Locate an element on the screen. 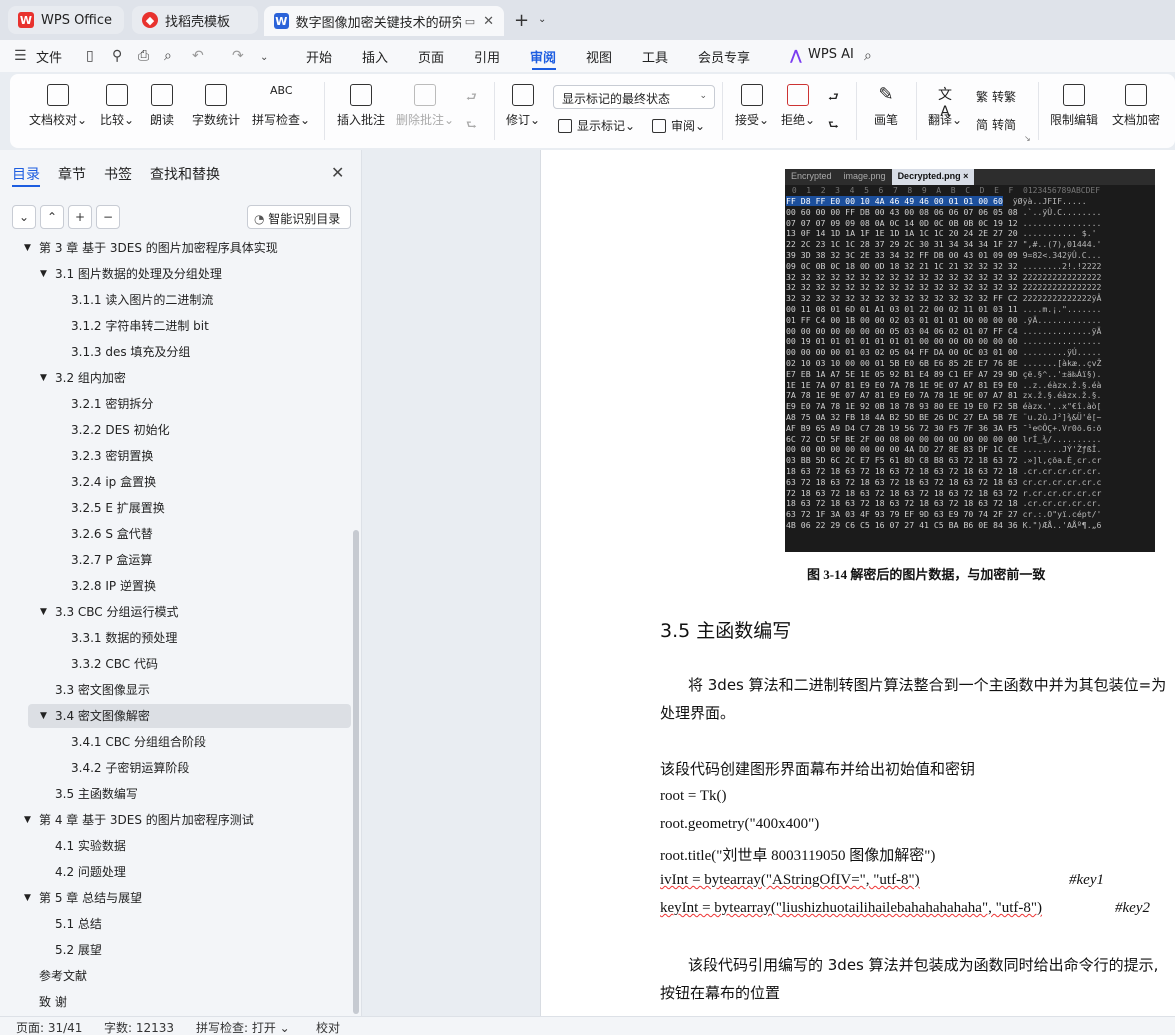  menu-file: 文件 is located at coordinates (49, 56).